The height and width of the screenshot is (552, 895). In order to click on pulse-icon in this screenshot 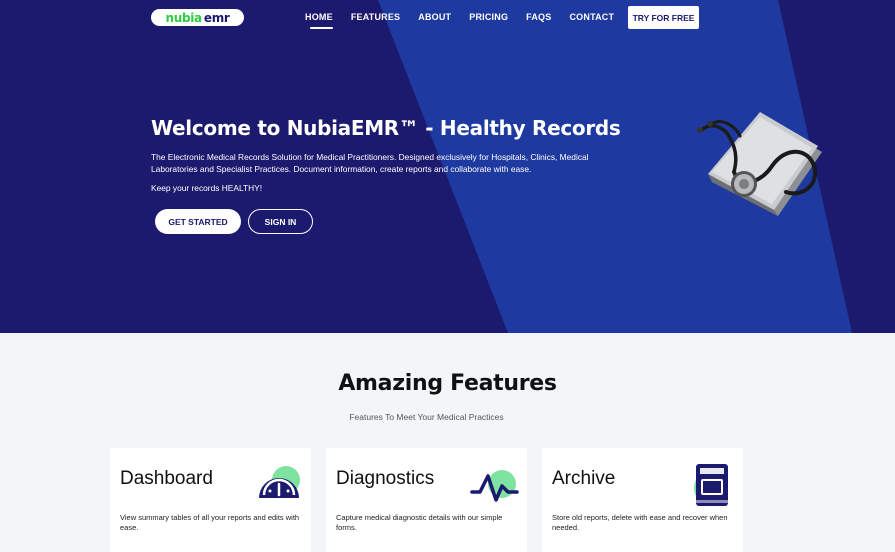, I will do `click(494, 486)`.